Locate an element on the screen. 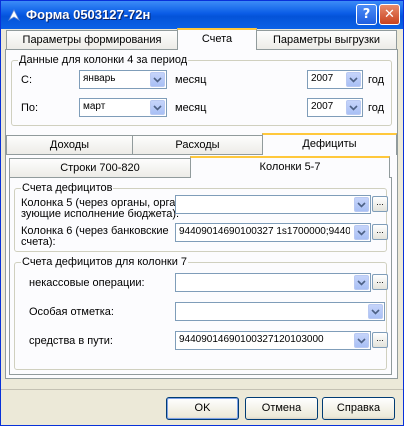  close-button: ✕ is located at coordinates (389, 14).